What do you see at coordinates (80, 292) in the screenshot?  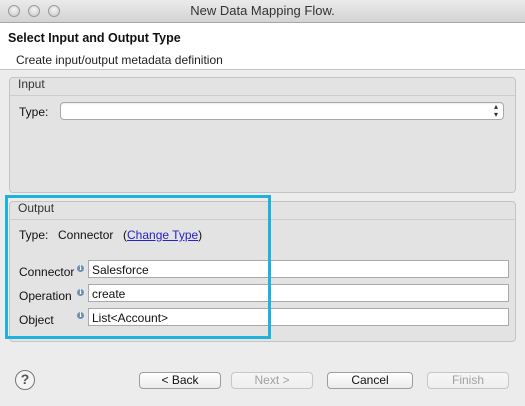 I see `operation-info-icon: i` at bounding box center [80, 292].